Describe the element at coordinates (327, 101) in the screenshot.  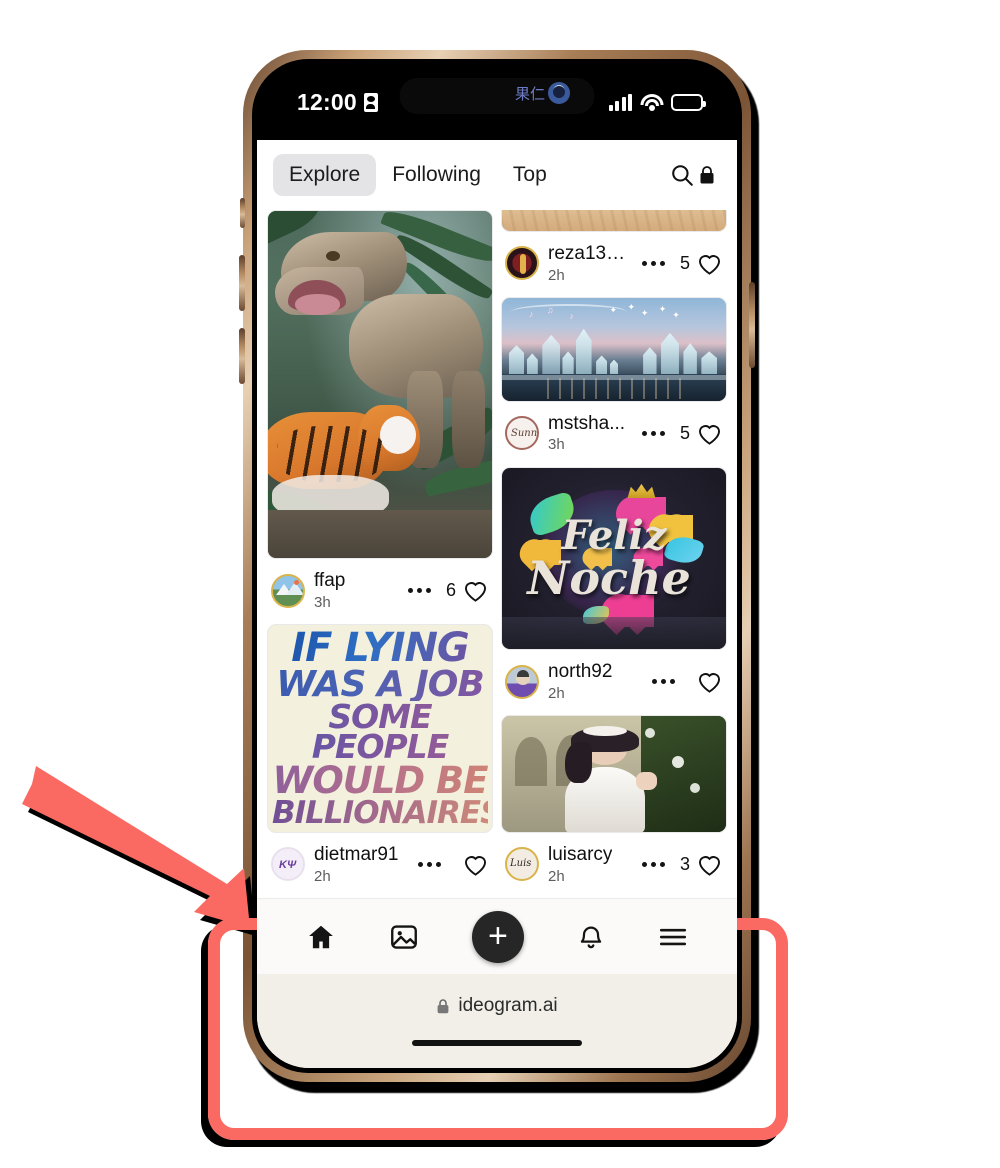
I see `status-time: 12:00` at that location.